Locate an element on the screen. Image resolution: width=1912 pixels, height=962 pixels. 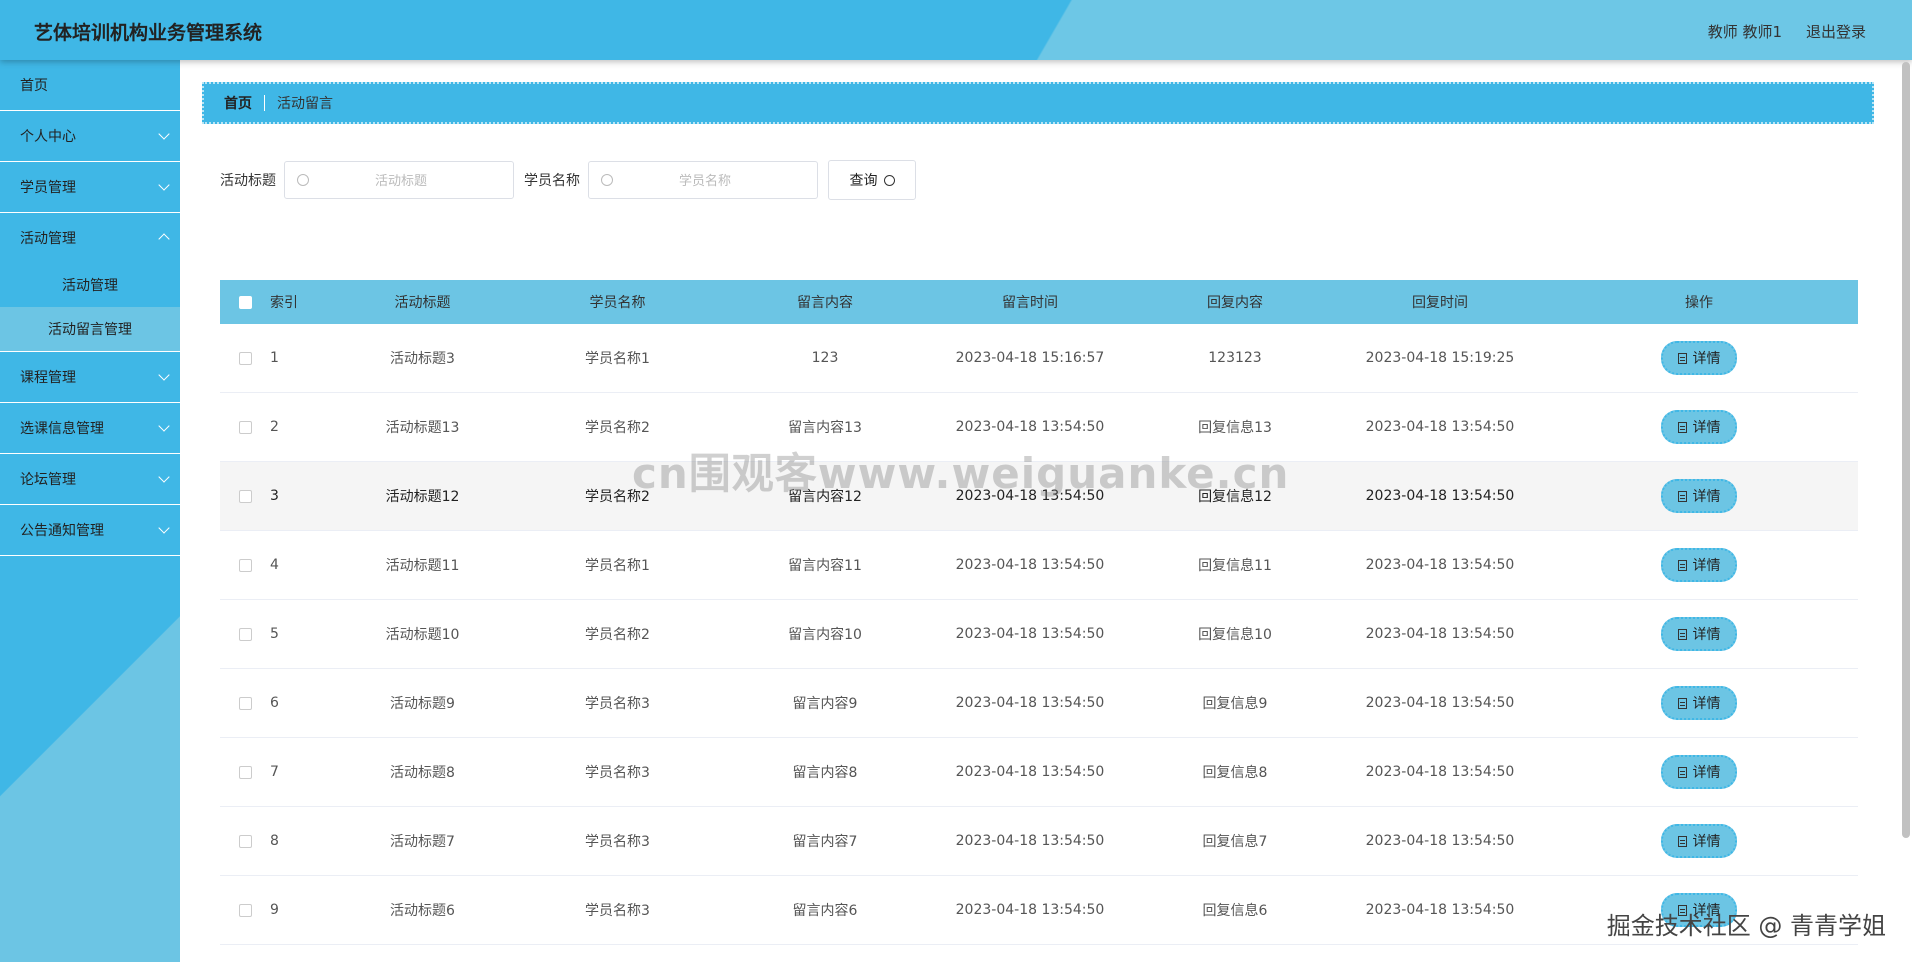
query-button-label: 查询 is located at coordinates (863, 181).